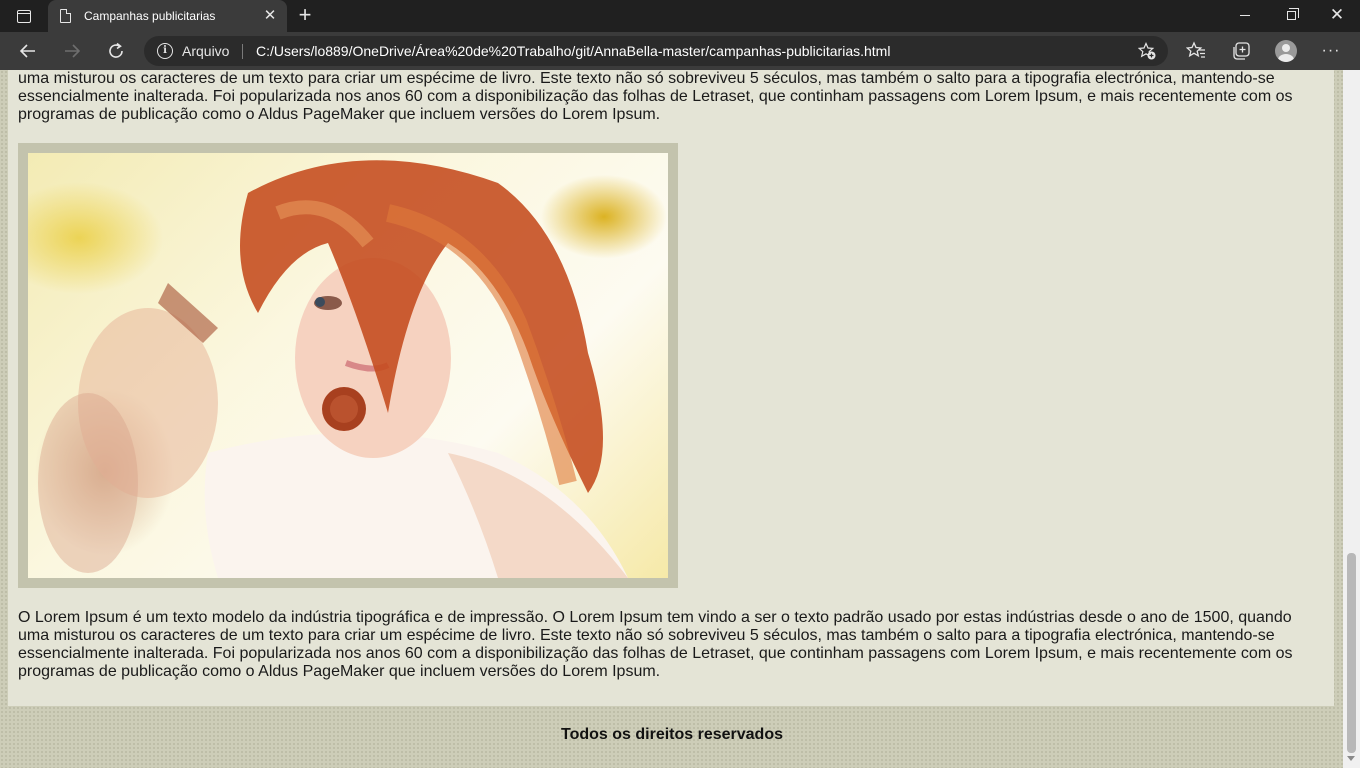 This screenshot has width=1360, height=768. I want to click on page-icon, so click(65, 16).